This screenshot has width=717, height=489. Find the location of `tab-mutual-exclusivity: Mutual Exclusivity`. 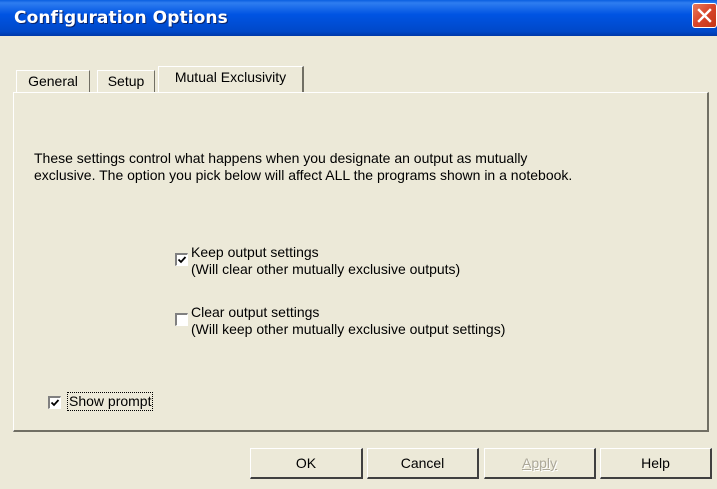

tab-mutual-exclusivity: Mutual Exclusivity is located at coordinates (231, 79).